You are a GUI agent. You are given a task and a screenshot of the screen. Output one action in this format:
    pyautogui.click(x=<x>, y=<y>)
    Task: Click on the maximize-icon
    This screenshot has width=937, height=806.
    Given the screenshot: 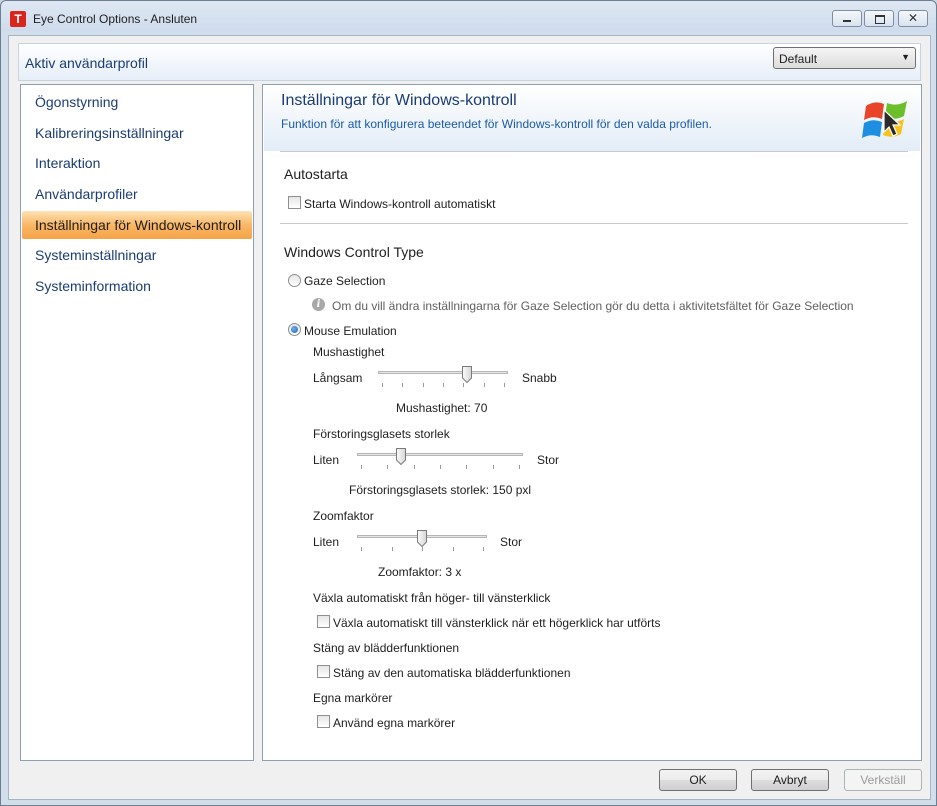 What is the action you would take?
    pyautogui.click(x=880, y=19)
    